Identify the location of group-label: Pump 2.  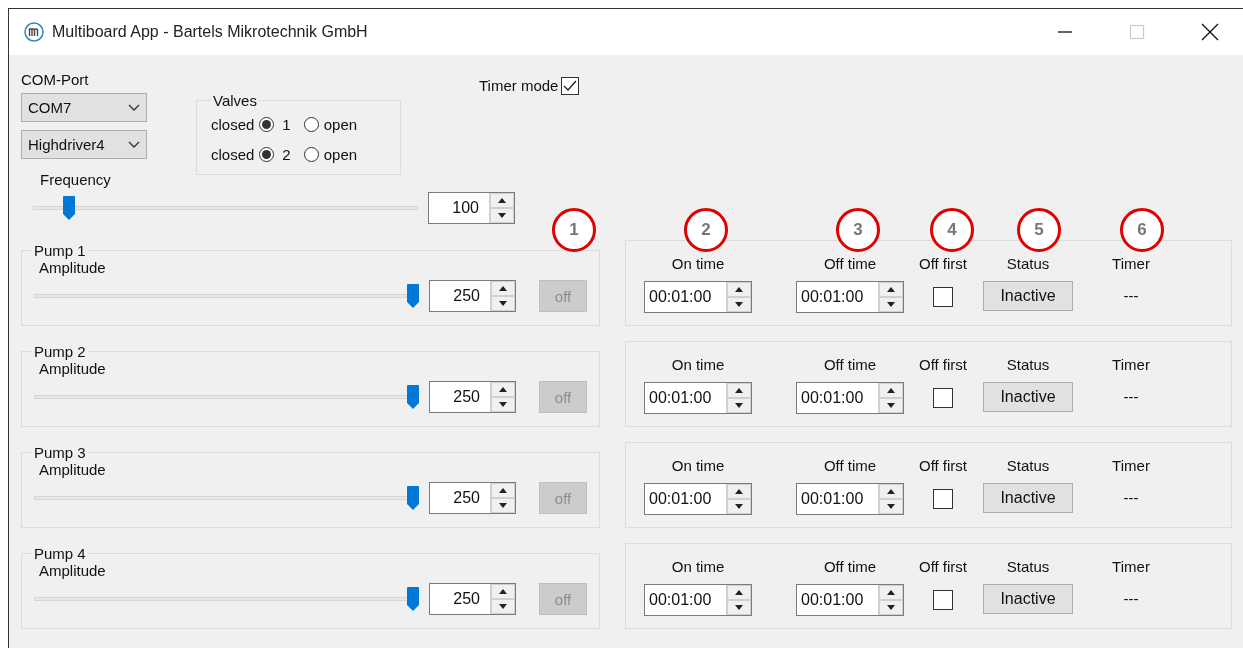
(60, 351).